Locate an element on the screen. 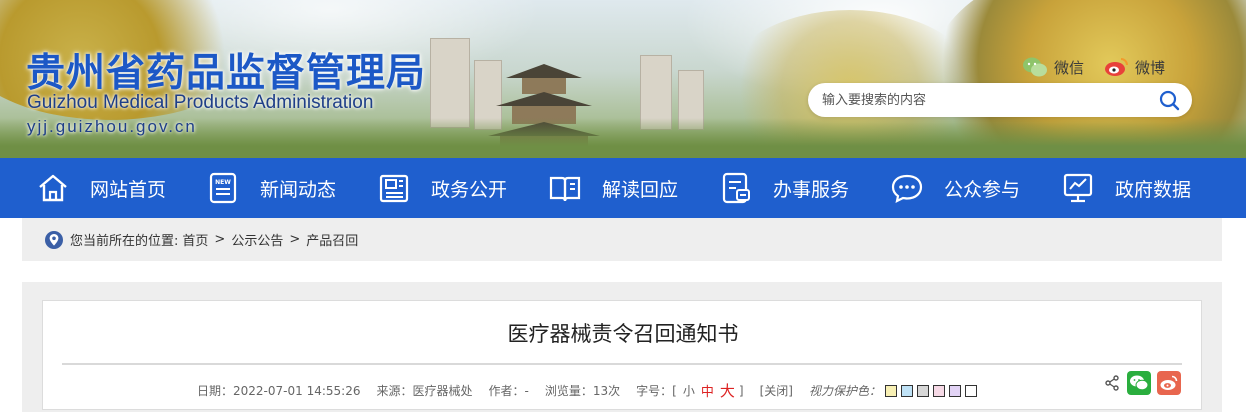  chat-icon is located at coordinates (907, 188).